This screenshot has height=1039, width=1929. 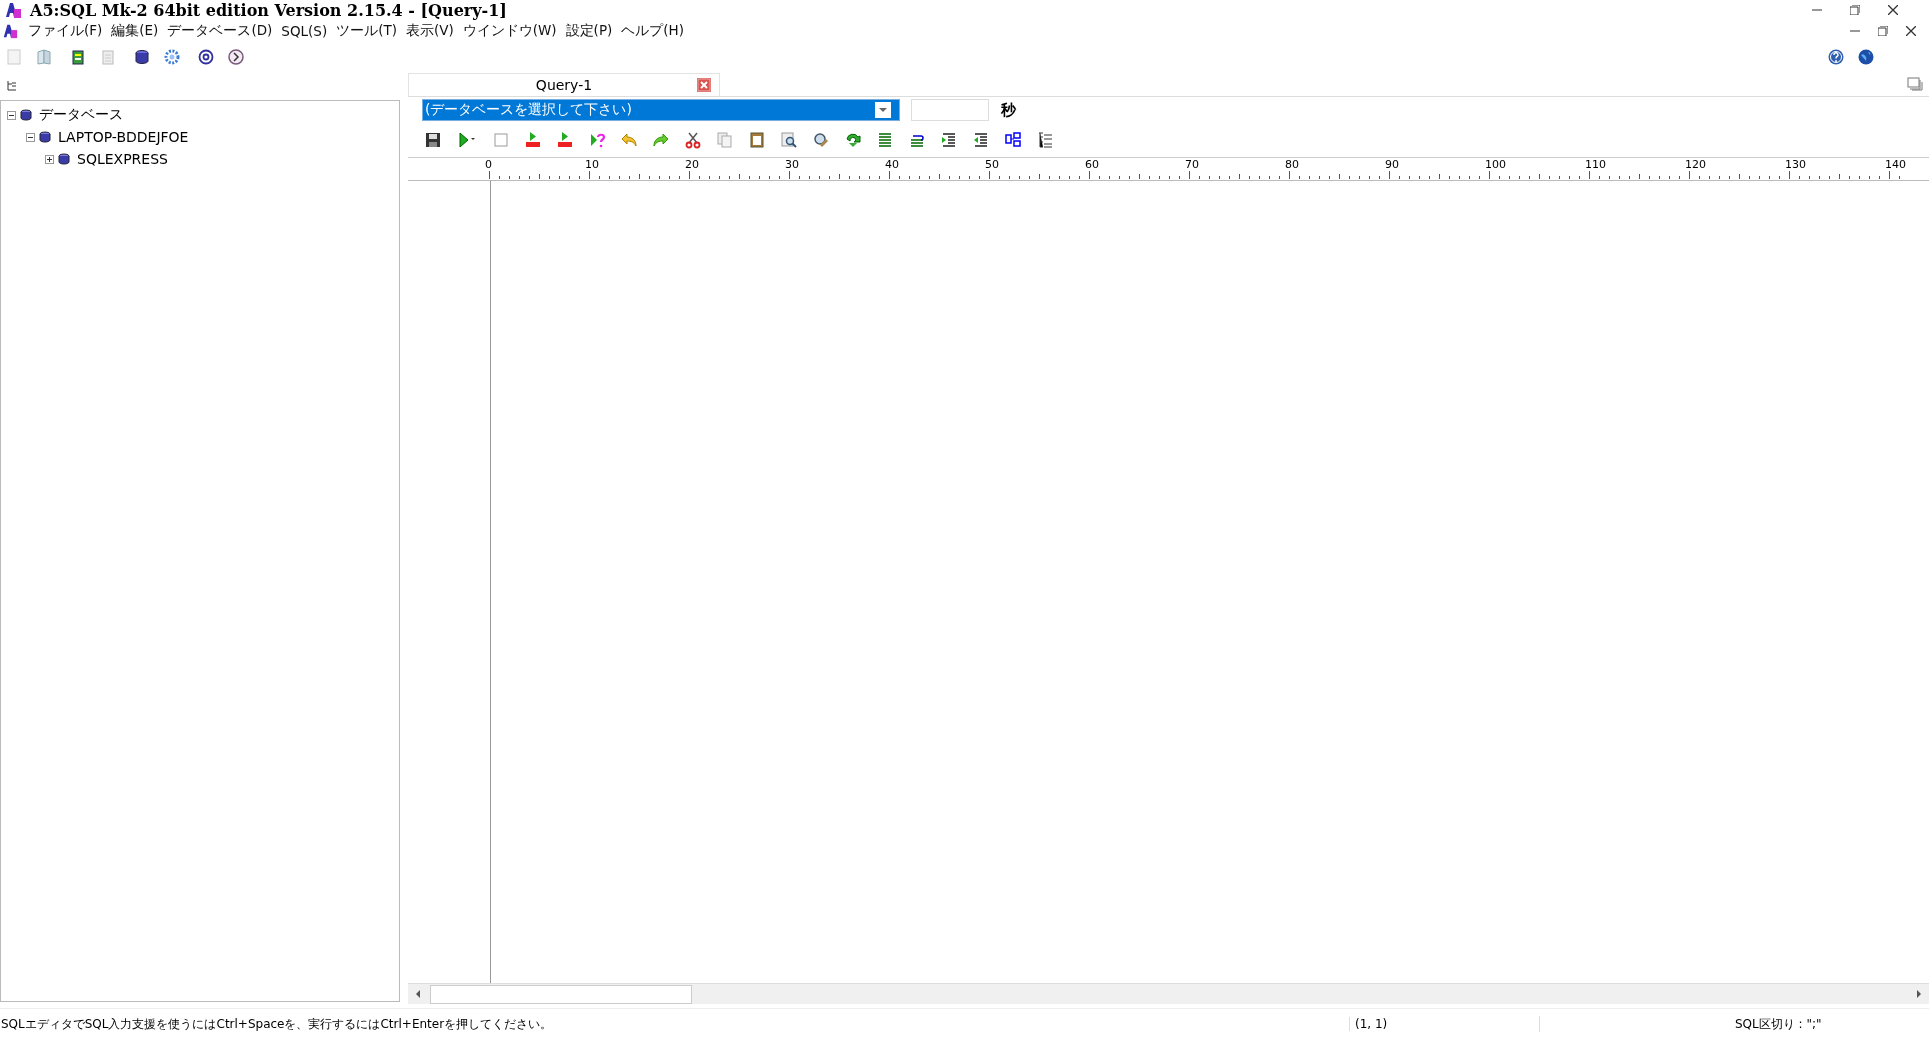 What do you see at coordinates (661, 140) in the screenshot?
I see `redo-icon` at bounding box center [661, 140].